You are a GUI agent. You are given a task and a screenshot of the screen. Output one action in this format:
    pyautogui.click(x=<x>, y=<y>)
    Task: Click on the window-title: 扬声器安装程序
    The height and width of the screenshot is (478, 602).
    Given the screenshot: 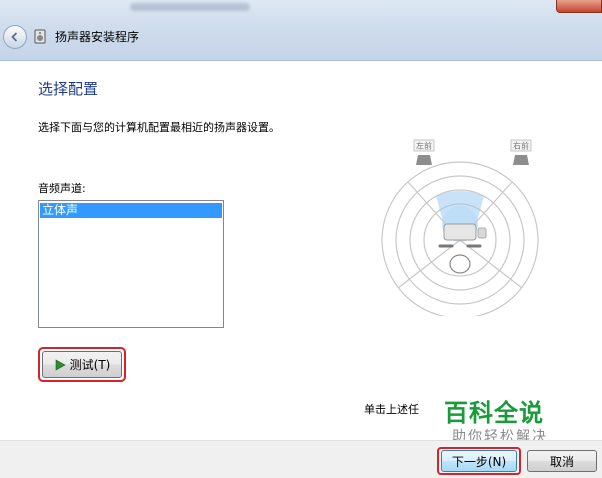 What is the action you would take?
    pyautogui.click(x=97, y=37)
    